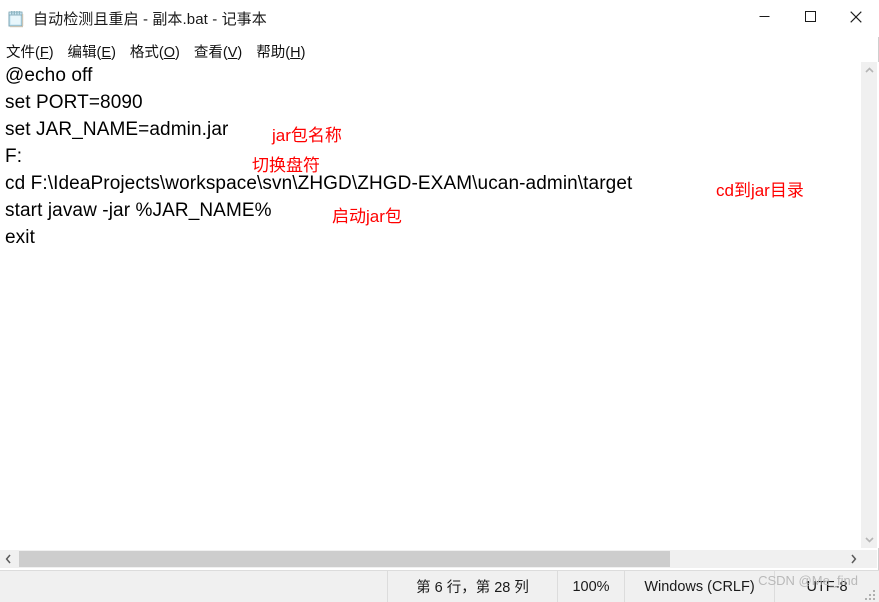 Image resolution: width=879 pixels, height=602 pixels. Describe the element at coordinates (869, 594) in the screenshot. I see `resize-grip` at that location.